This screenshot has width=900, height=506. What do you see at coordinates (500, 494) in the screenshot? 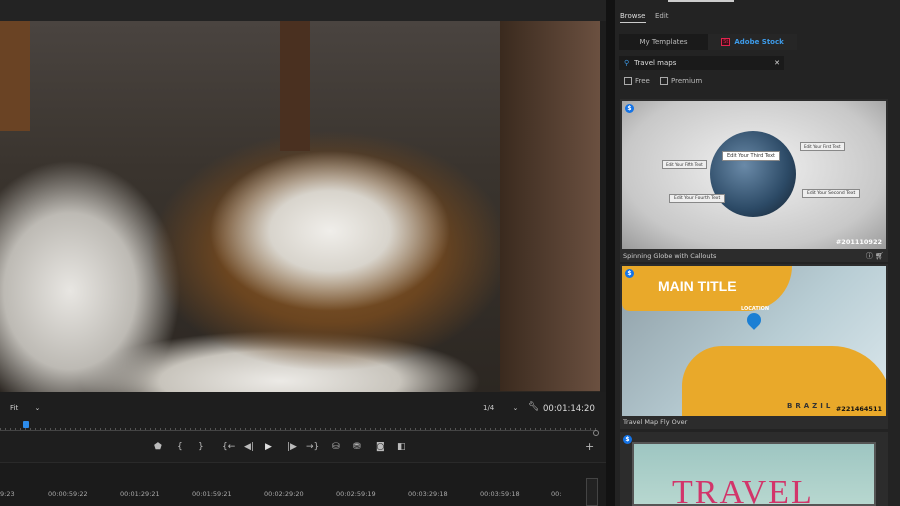
I see `time-tick: 00:03:59:18` at bounding box center [500, 494].